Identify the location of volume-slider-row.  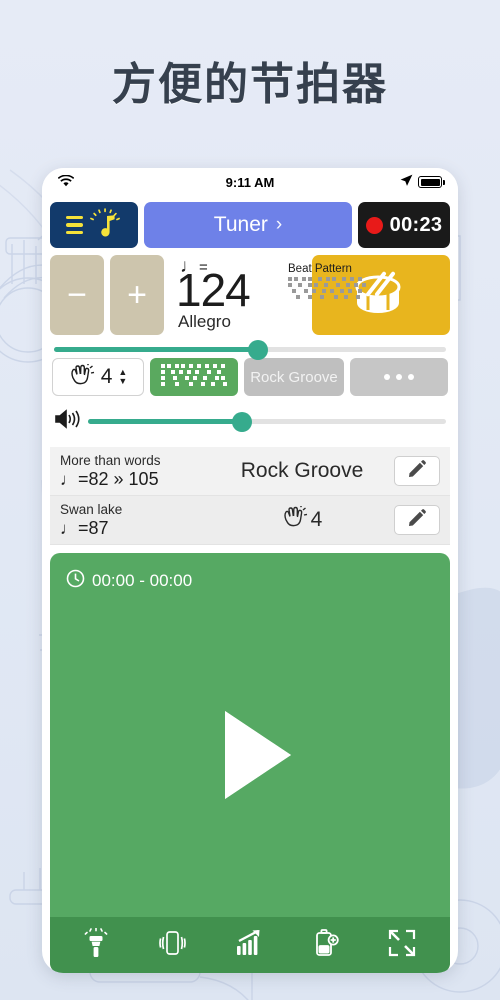
(250, 418).